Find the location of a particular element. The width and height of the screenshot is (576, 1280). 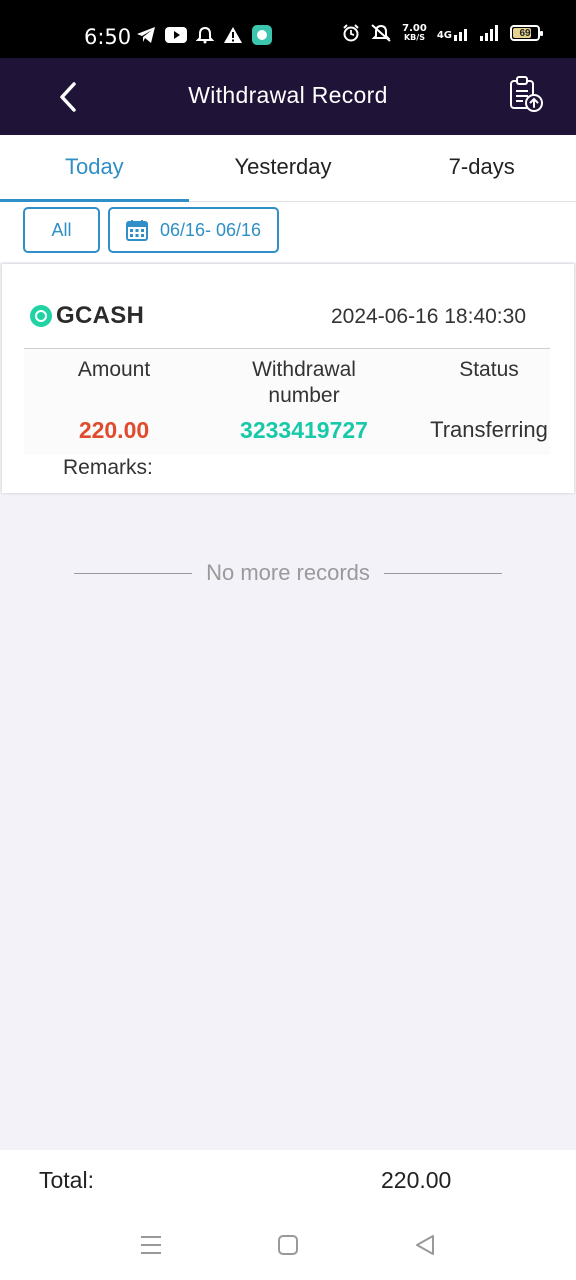

battery-level: 69 is located at coordinates (525, 33).